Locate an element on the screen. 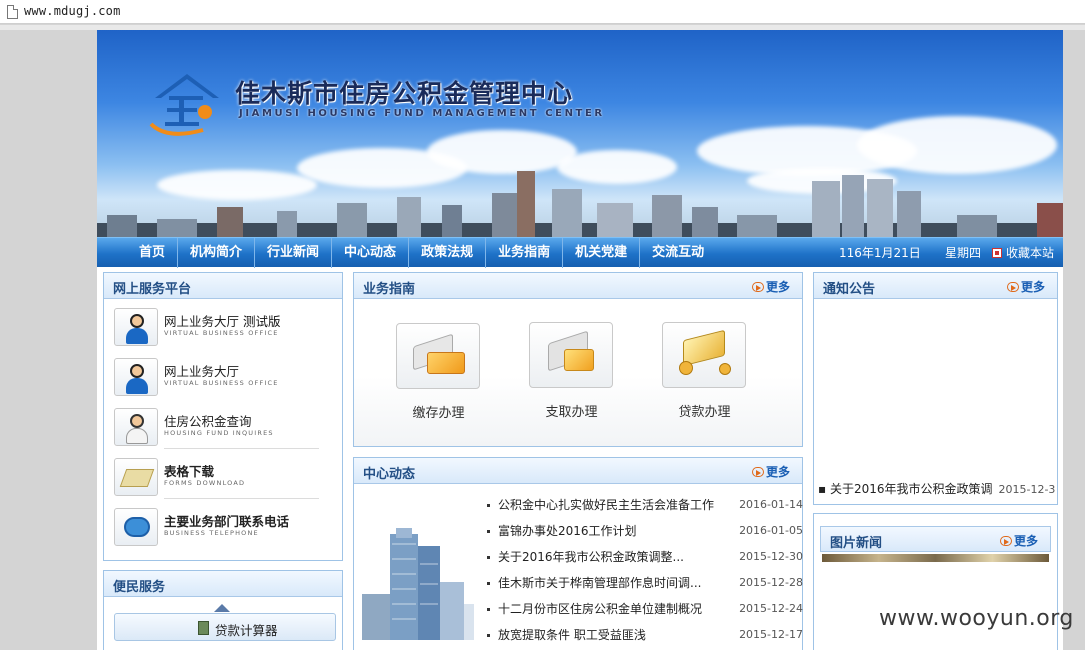  nav-guide: 业务指南 is located at coordinates (525, 253).